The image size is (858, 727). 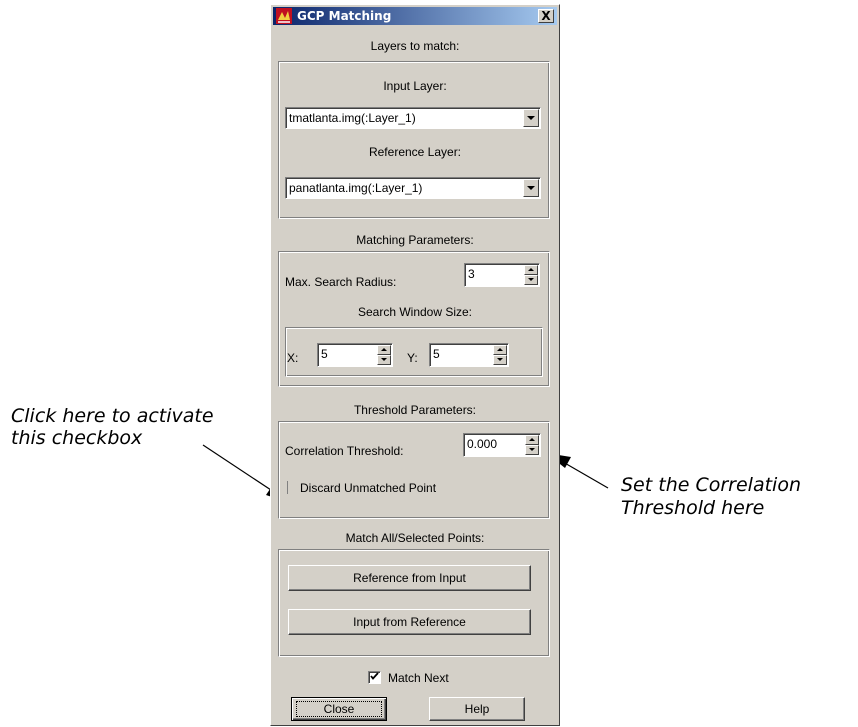 What do you see at coordinates (482, 444) in the screenshot?
I see `correlation-threshold-value: 0.000` at bounding box center [482, 444].